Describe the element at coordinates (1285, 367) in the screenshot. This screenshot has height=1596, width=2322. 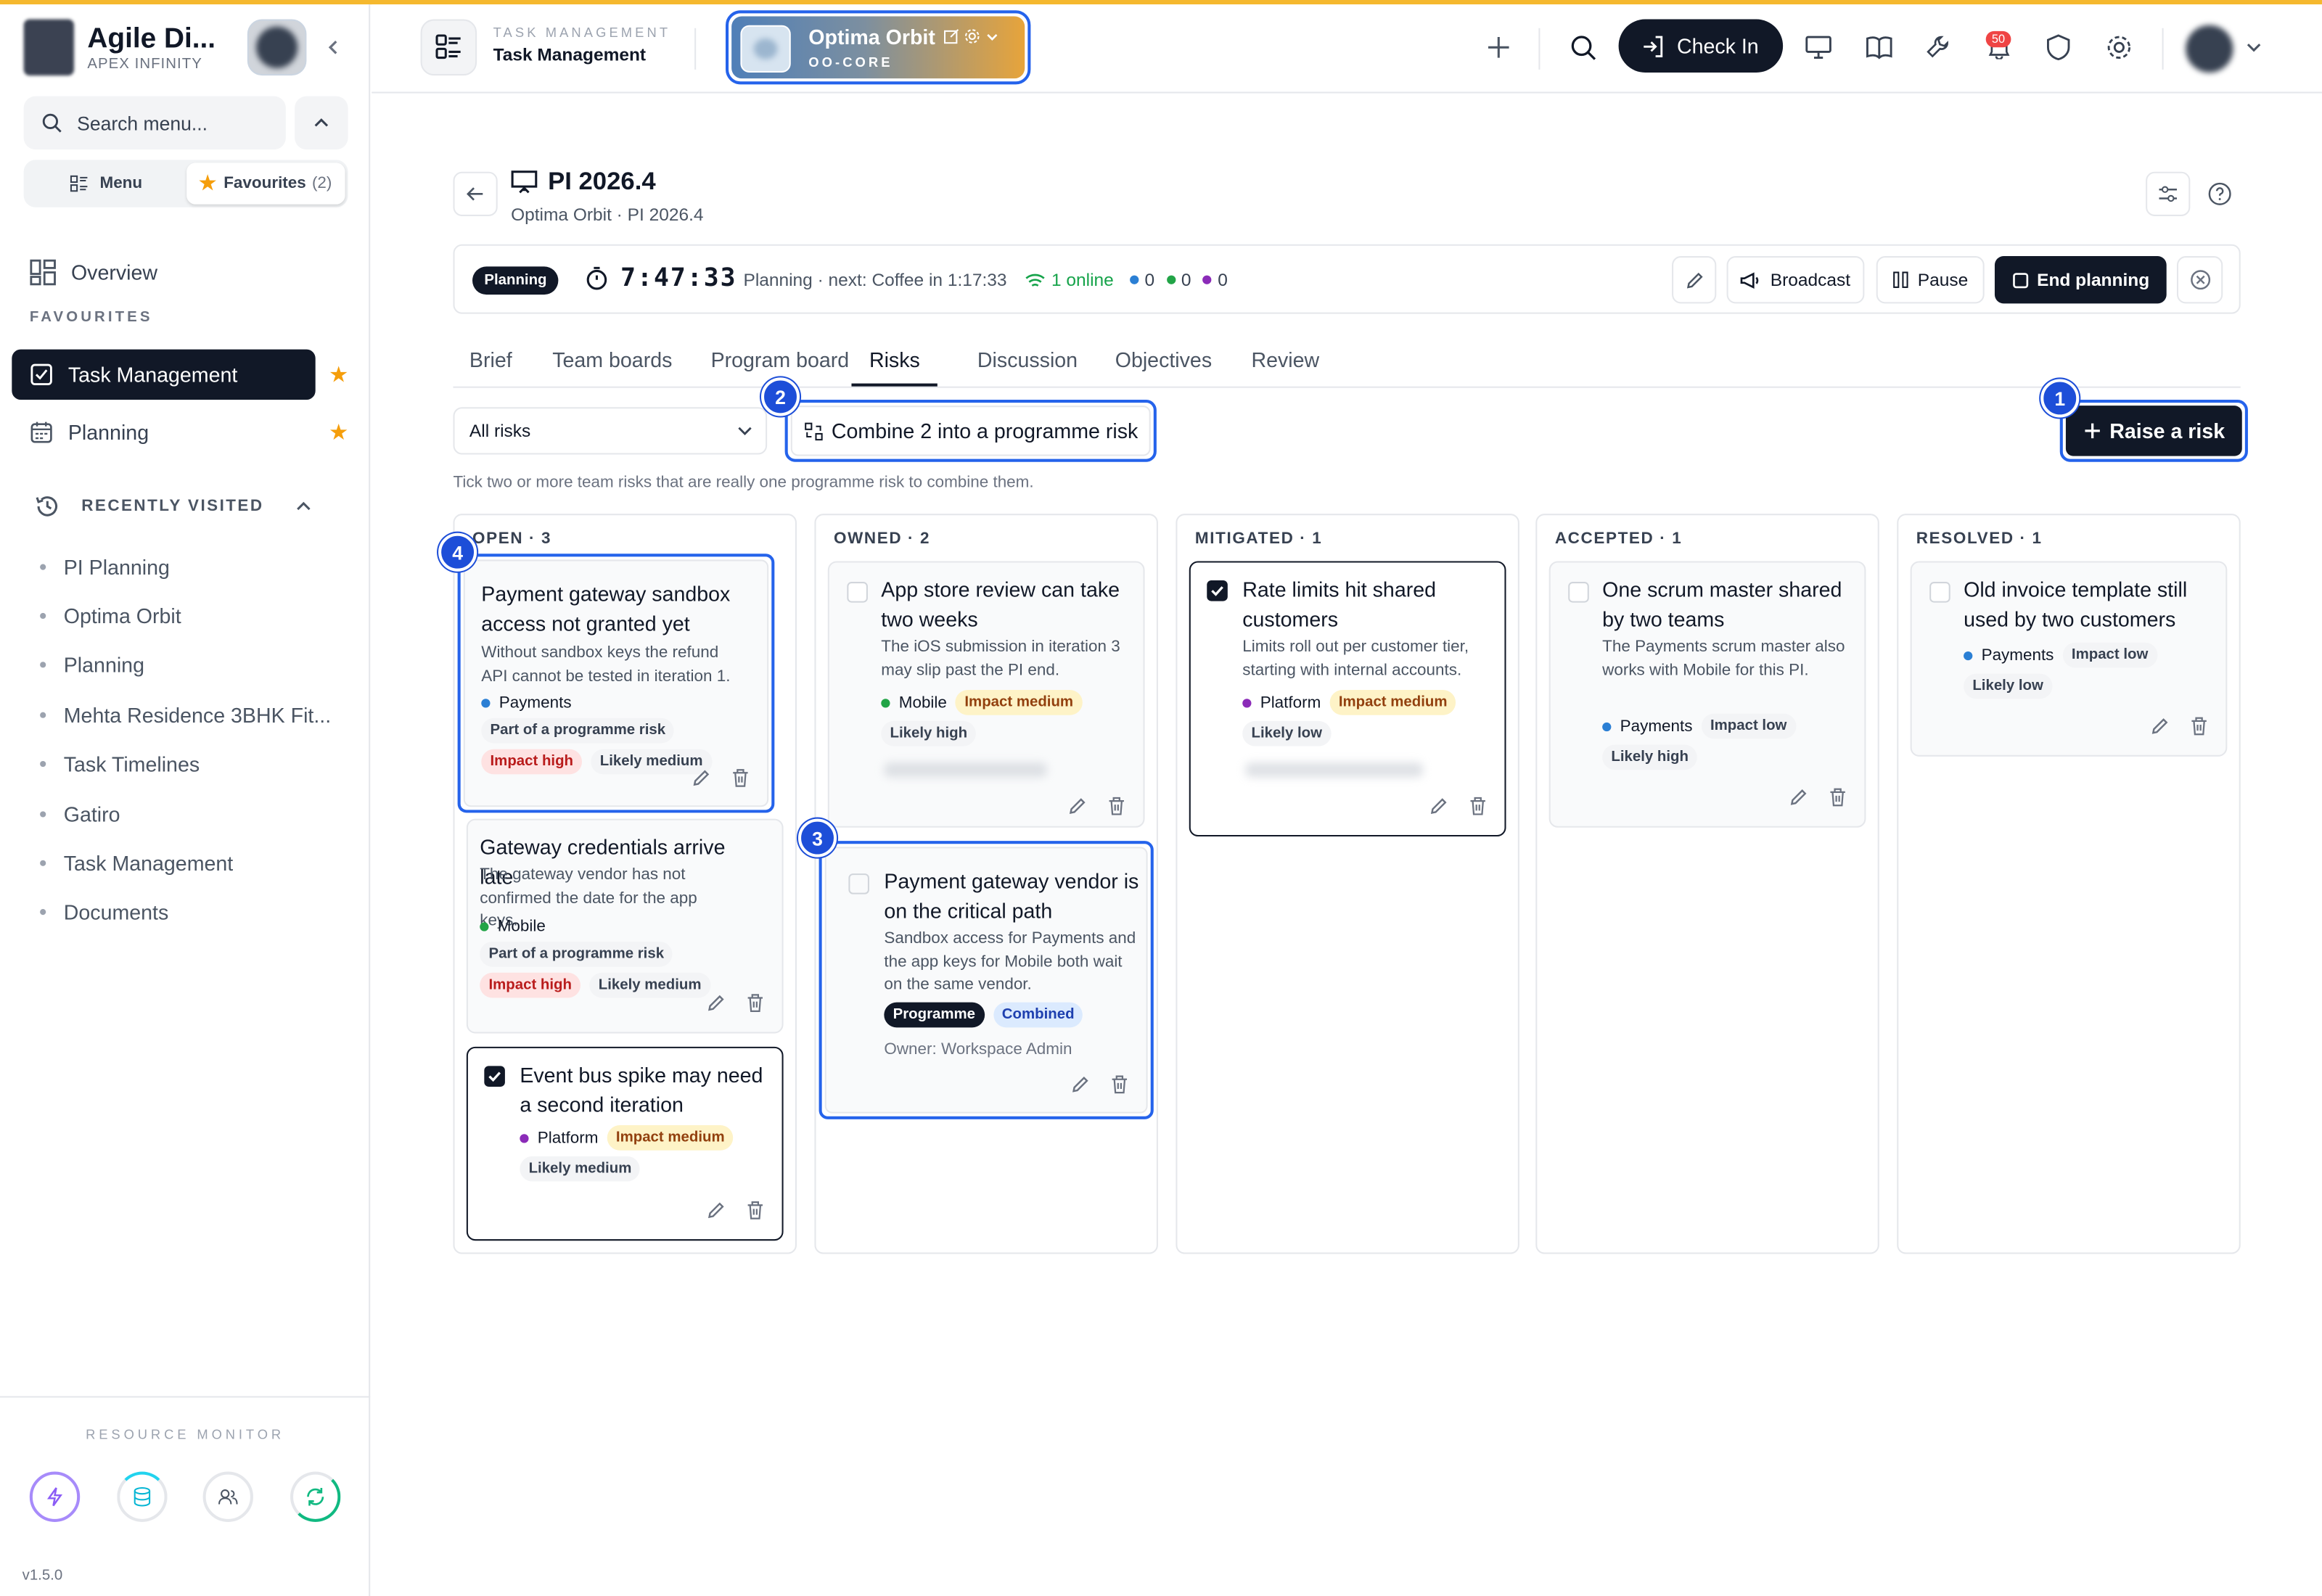
I see `tab-review: Review` at that location.